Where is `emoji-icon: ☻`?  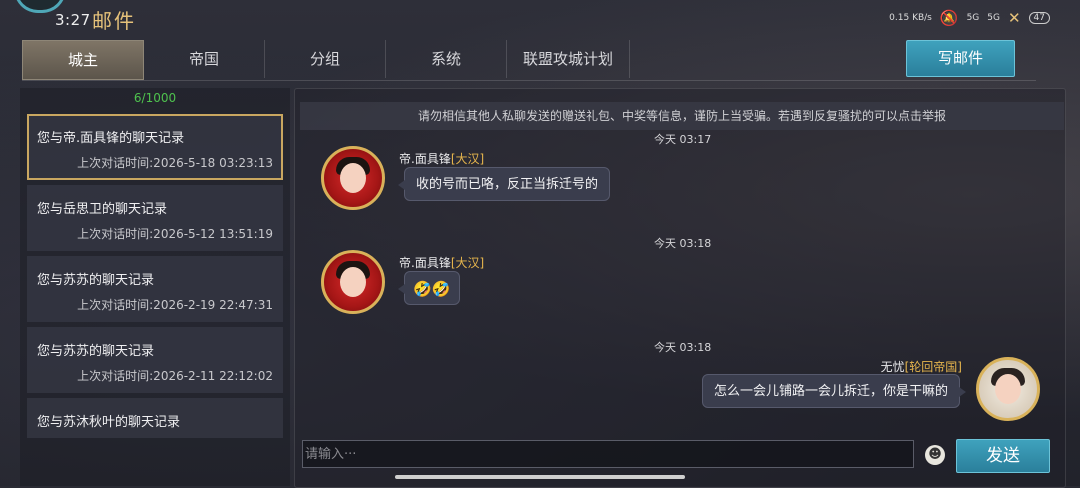 emoji-icon: ☻ is located at coordinates (935, 455).